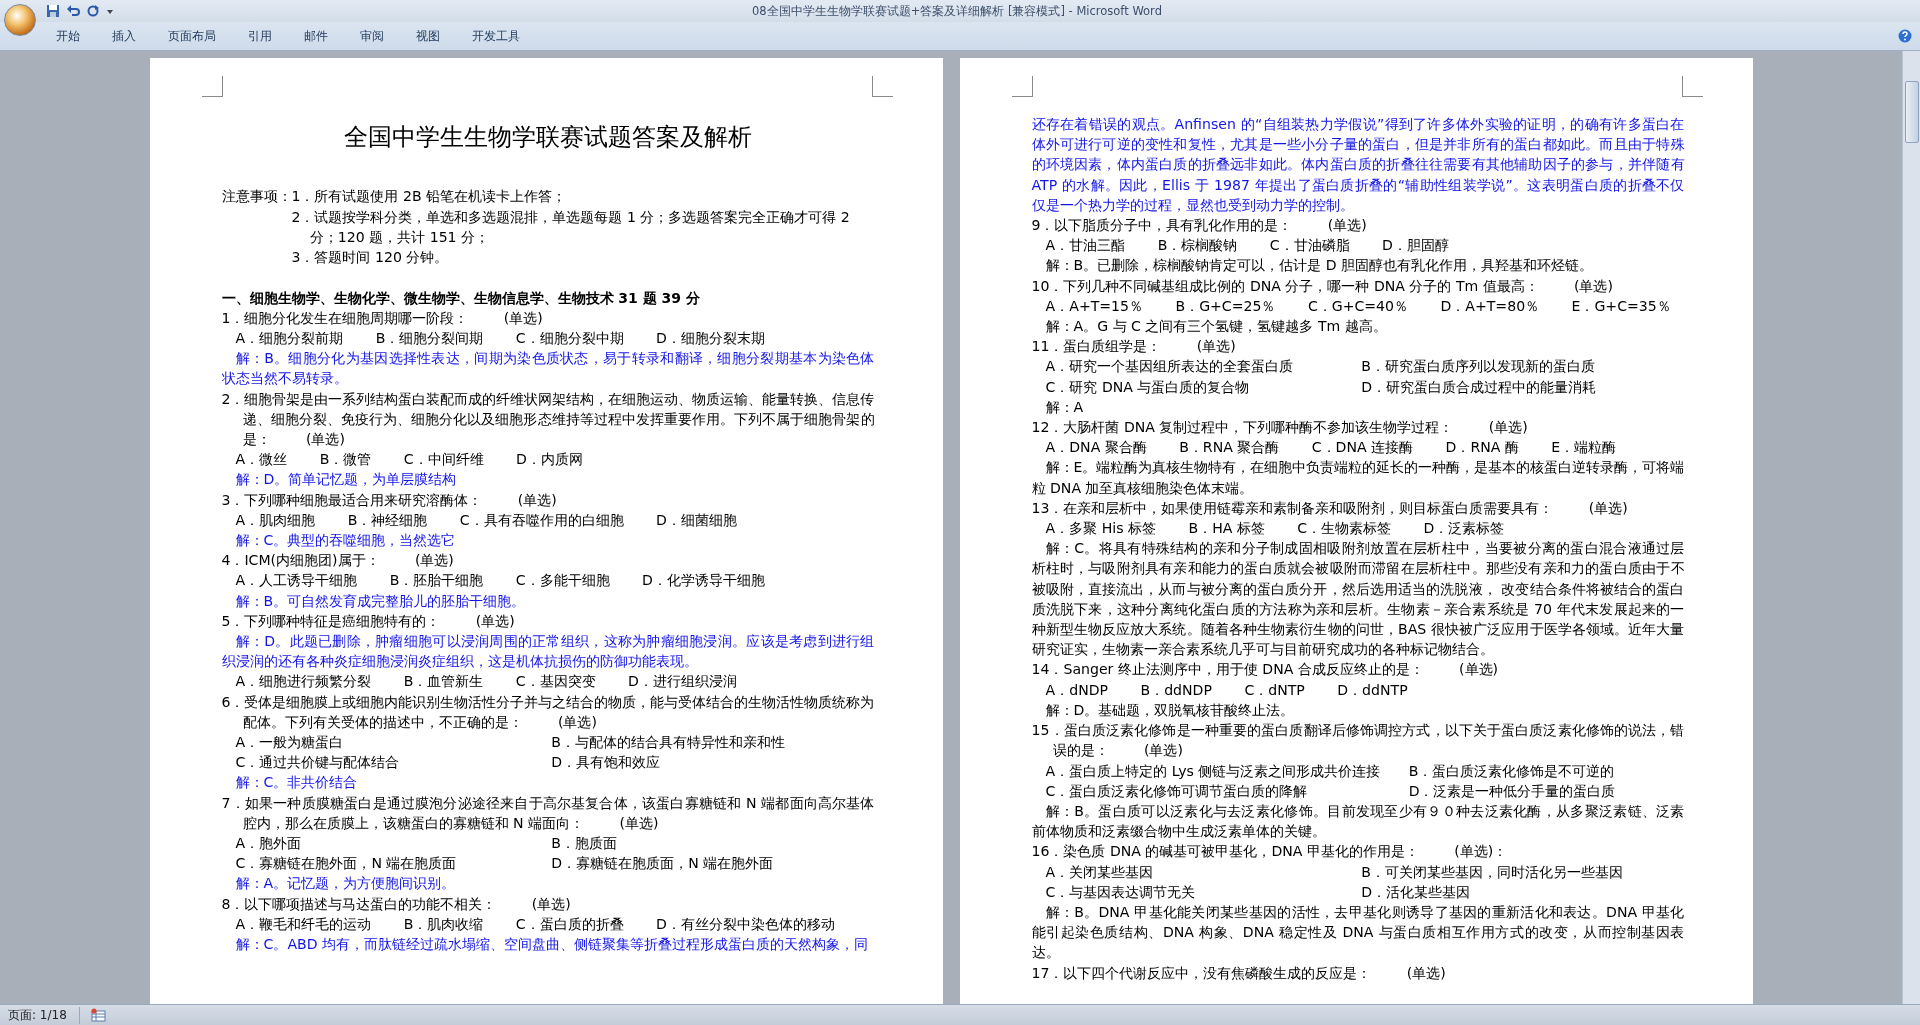 This screenshot has height=1025, width=1920. I want to click on save-icon, so click(53, 11).